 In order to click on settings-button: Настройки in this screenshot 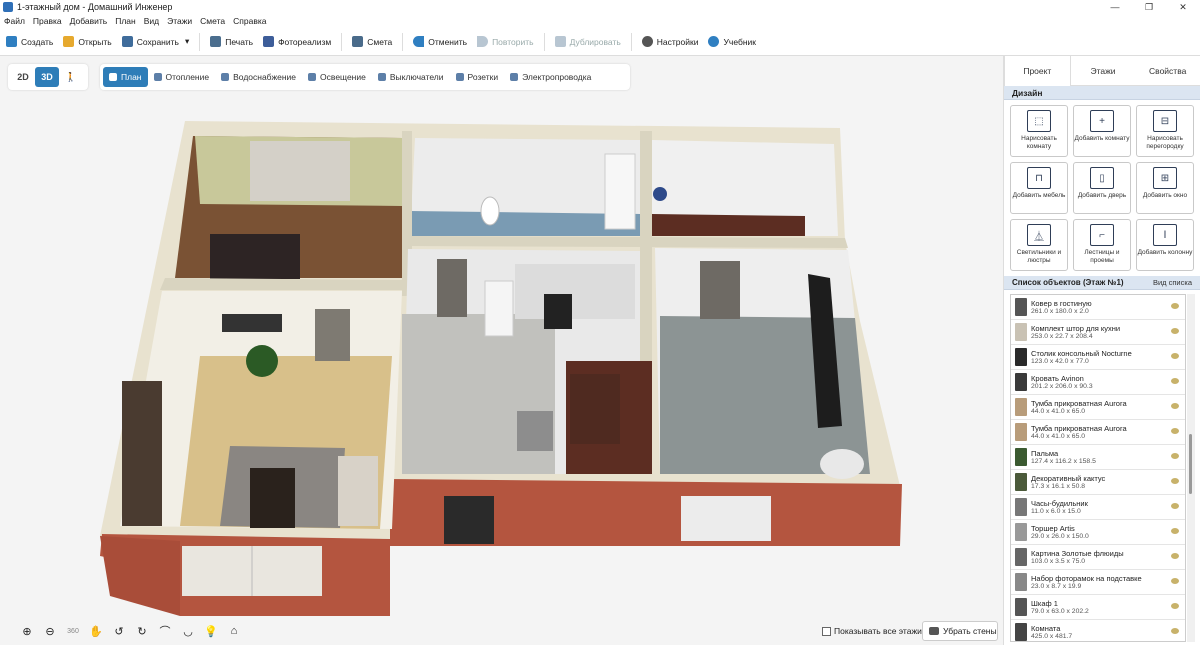, I will do `click(670, 42)`.